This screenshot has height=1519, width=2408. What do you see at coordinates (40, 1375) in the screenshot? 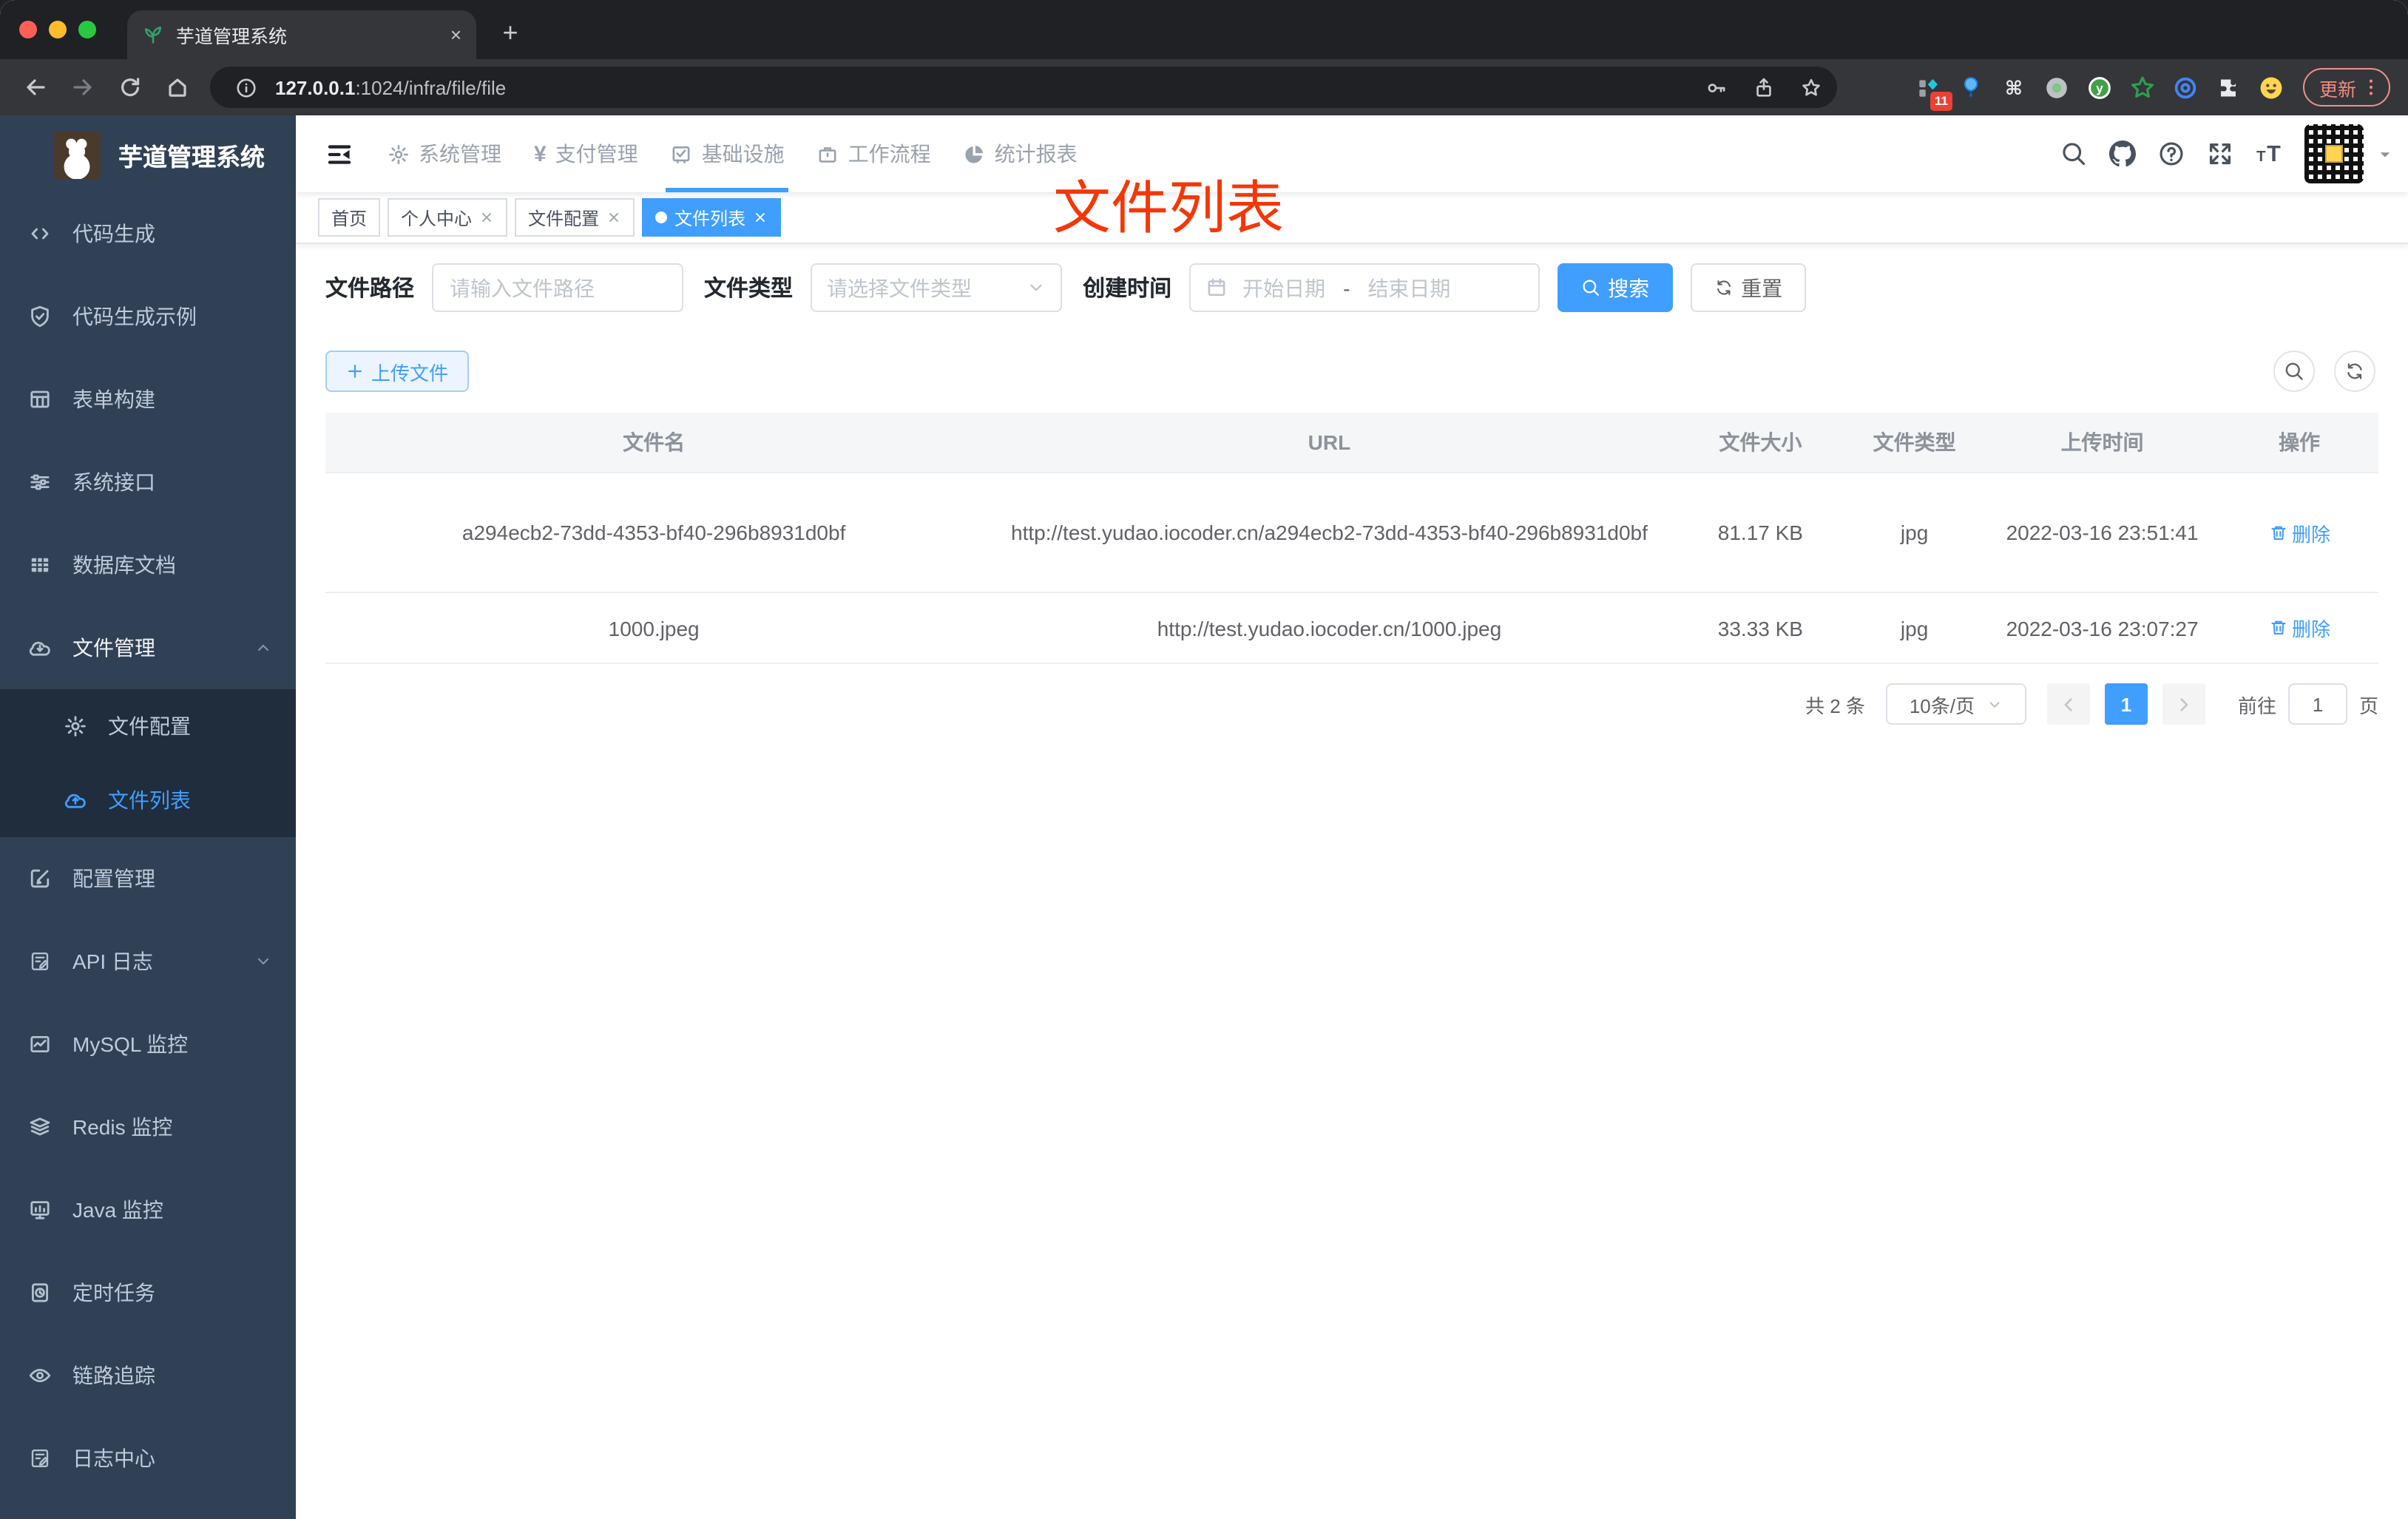
I see `eye-icon` at bounding box center [40, 1375].